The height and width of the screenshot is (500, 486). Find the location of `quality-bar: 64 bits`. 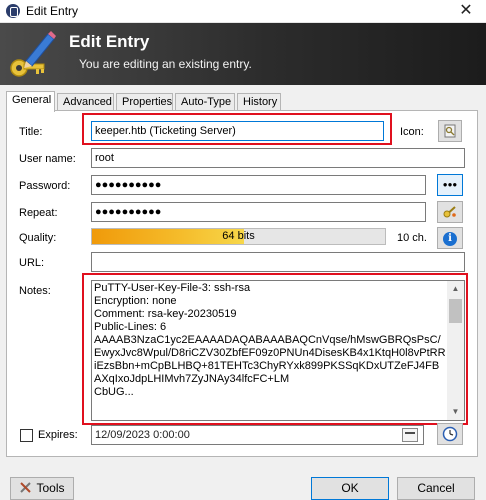

quality-bar: 64 bits is located at coordinates (238, 236).